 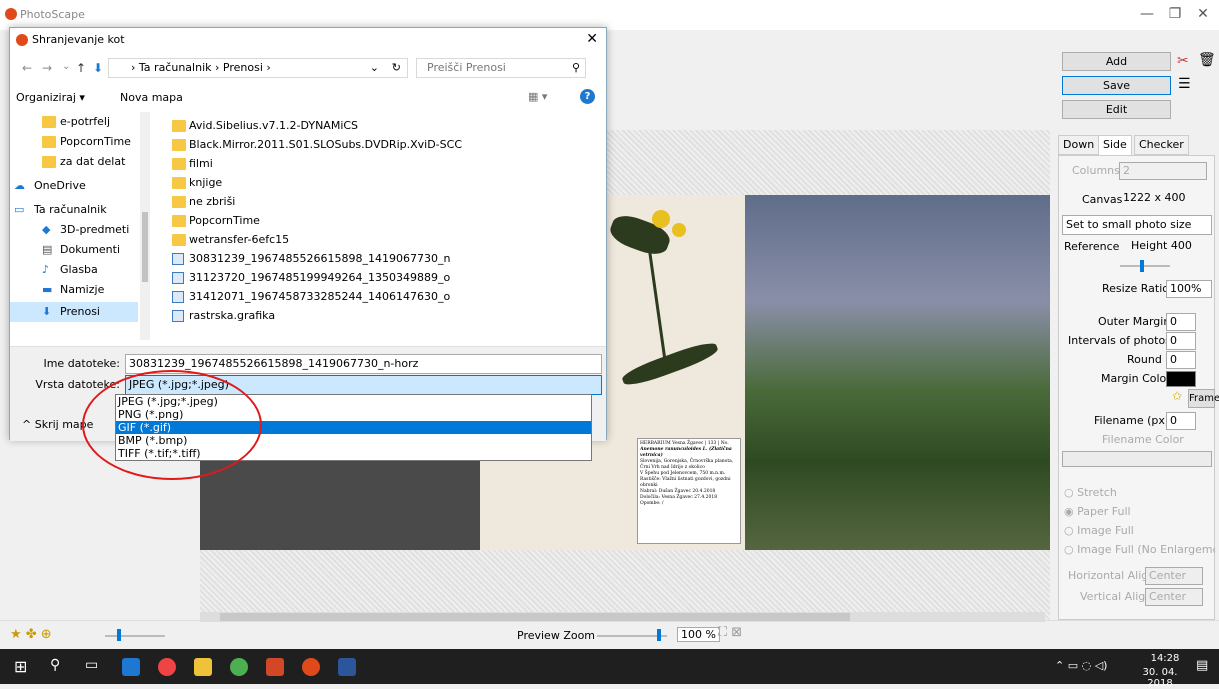 What do you see at coordinates (48, 186) in the screenshot?
I see `tree-item-onedrive: ☁ OneDrive` at bounding box center [48, 186].